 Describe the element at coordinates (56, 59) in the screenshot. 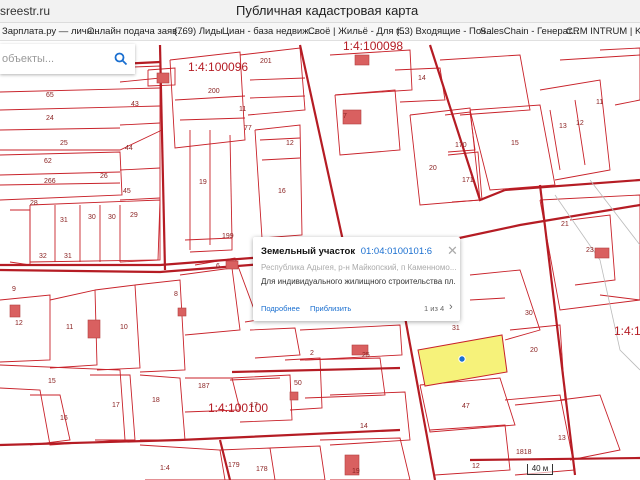

I see `search-input` at that location.